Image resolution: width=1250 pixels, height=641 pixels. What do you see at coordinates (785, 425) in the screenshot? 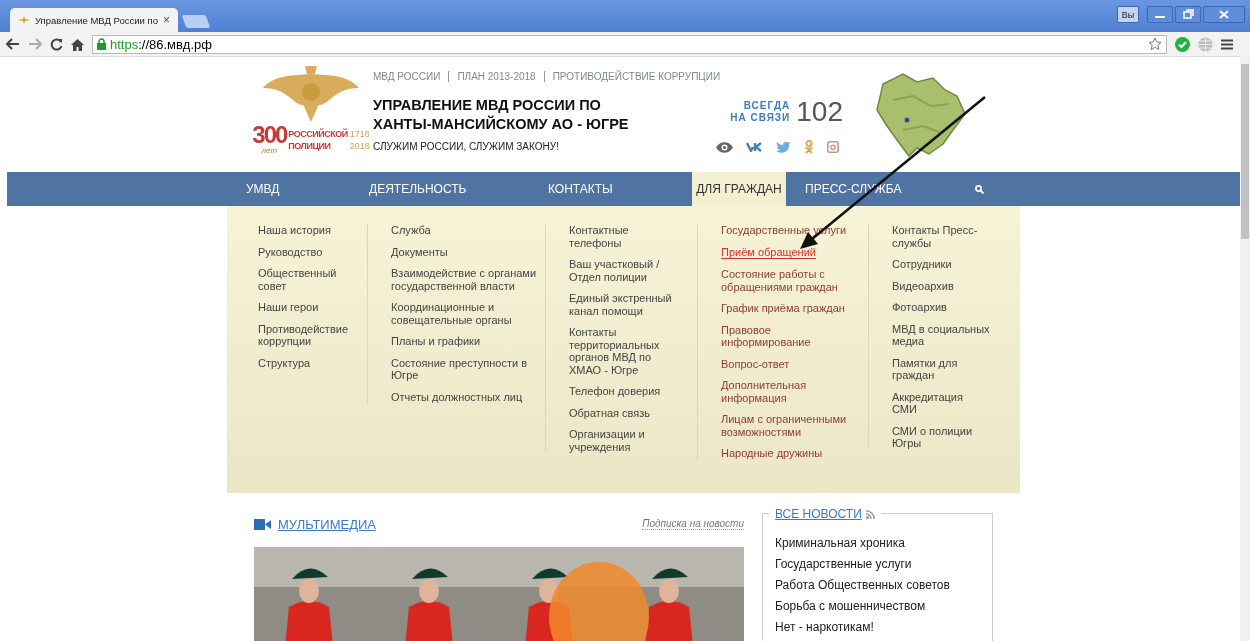
I see `menu-link: Лицам с ограниченными возможностями` at bounding box center [785, 425].